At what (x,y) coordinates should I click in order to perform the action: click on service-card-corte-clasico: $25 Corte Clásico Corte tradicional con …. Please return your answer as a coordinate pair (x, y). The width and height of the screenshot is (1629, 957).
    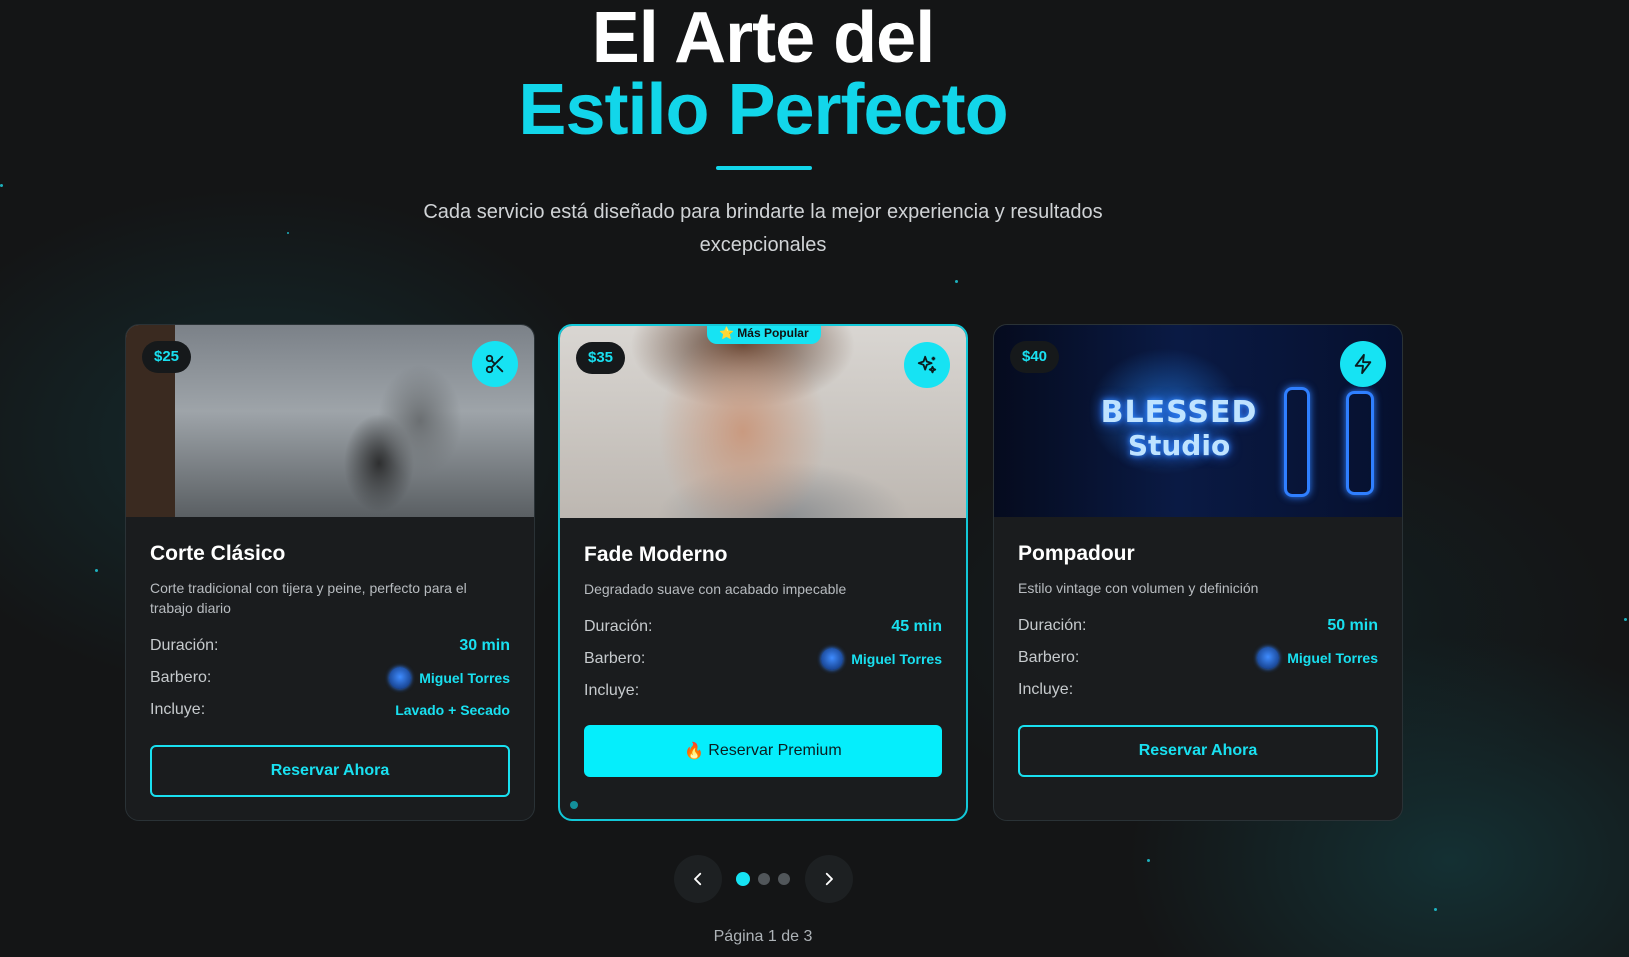
    Looking at the image, I should click on (330, 572).